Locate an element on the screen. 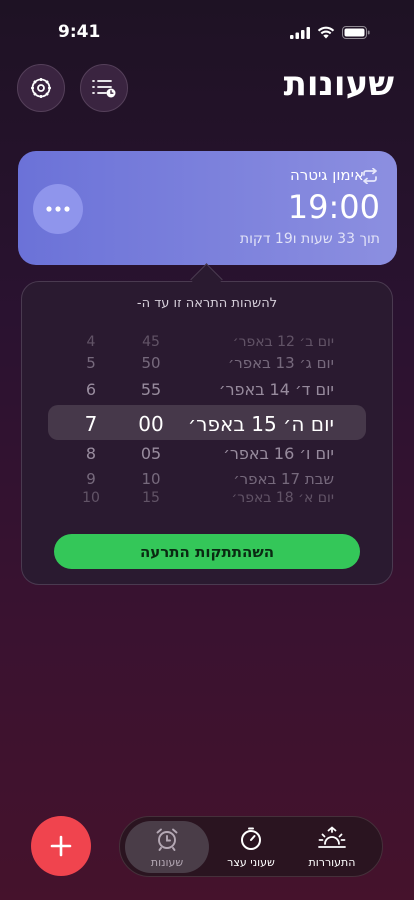 This screenshot has width=414, height=900. tab-label: שעוני עצר is located at coordinates (251, 862).